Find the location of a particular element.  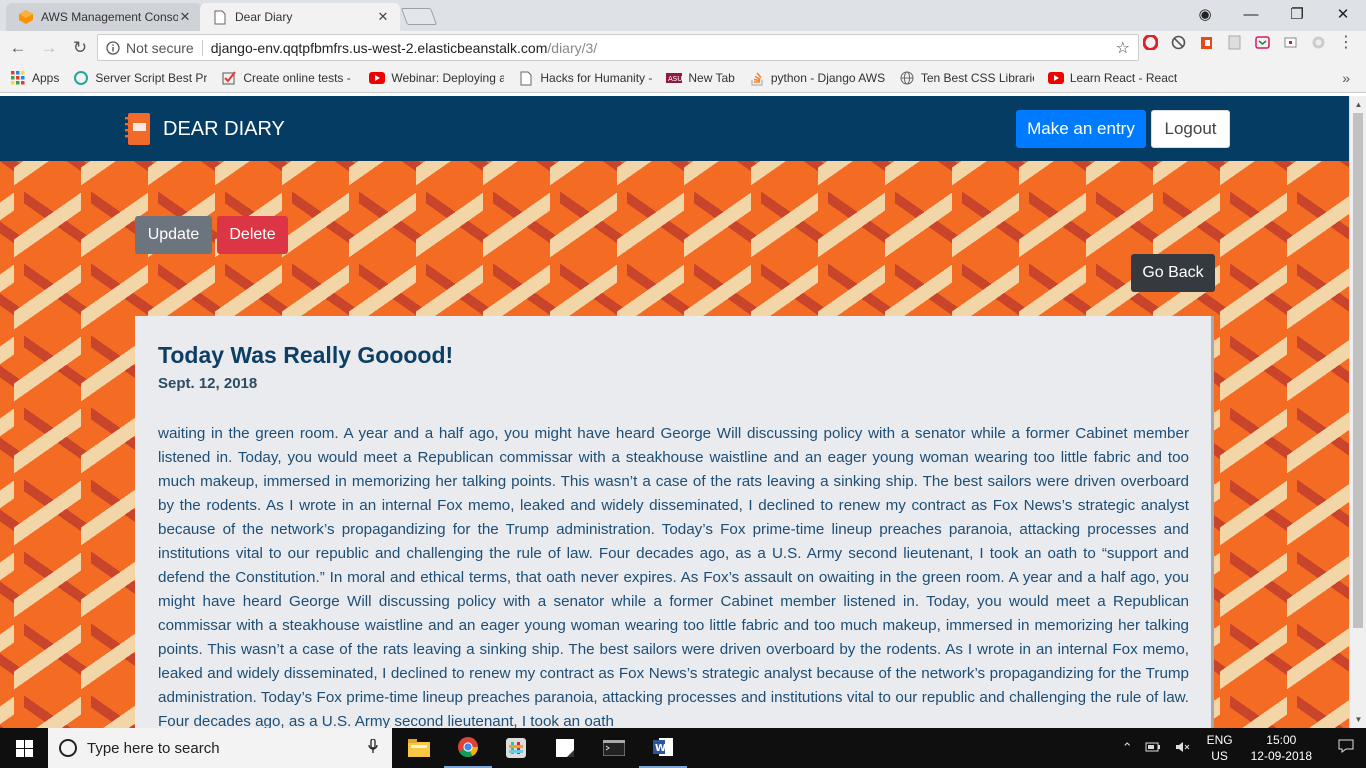

sticky-notes-taskbar-icon is located at coordinates (565, 748).